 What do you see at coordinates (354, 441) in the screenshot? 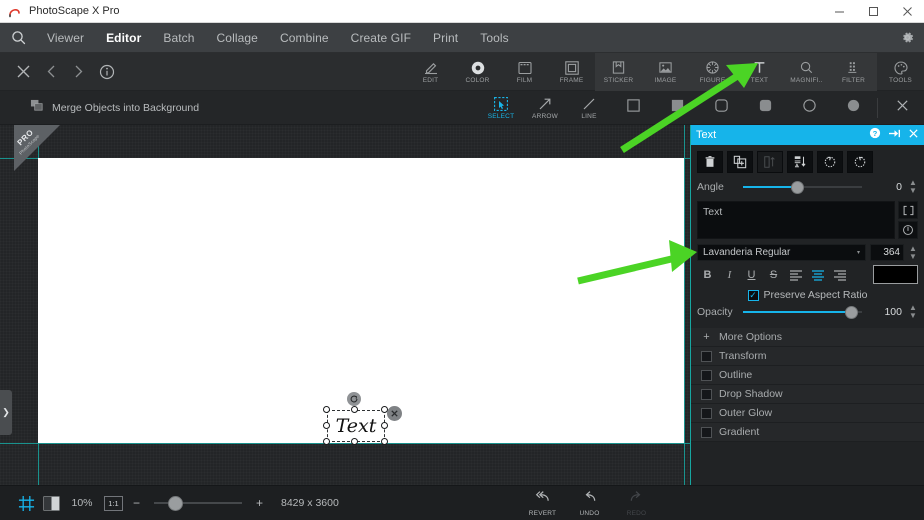
I see `resize-handle-s` at bounding box center [354, 441].